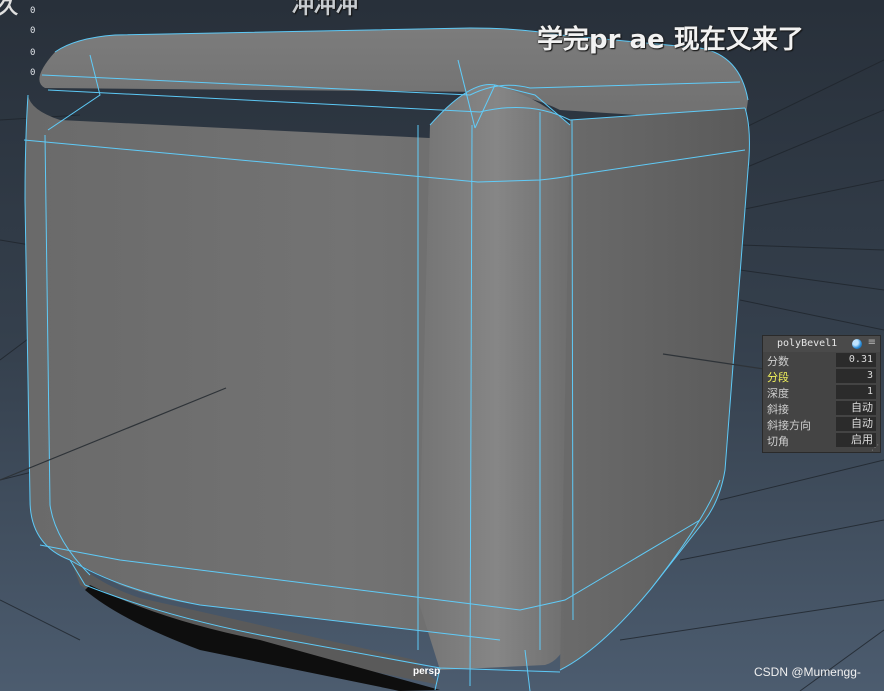  I want to click on caption-top: 冲冲冲, so click(325, 9).